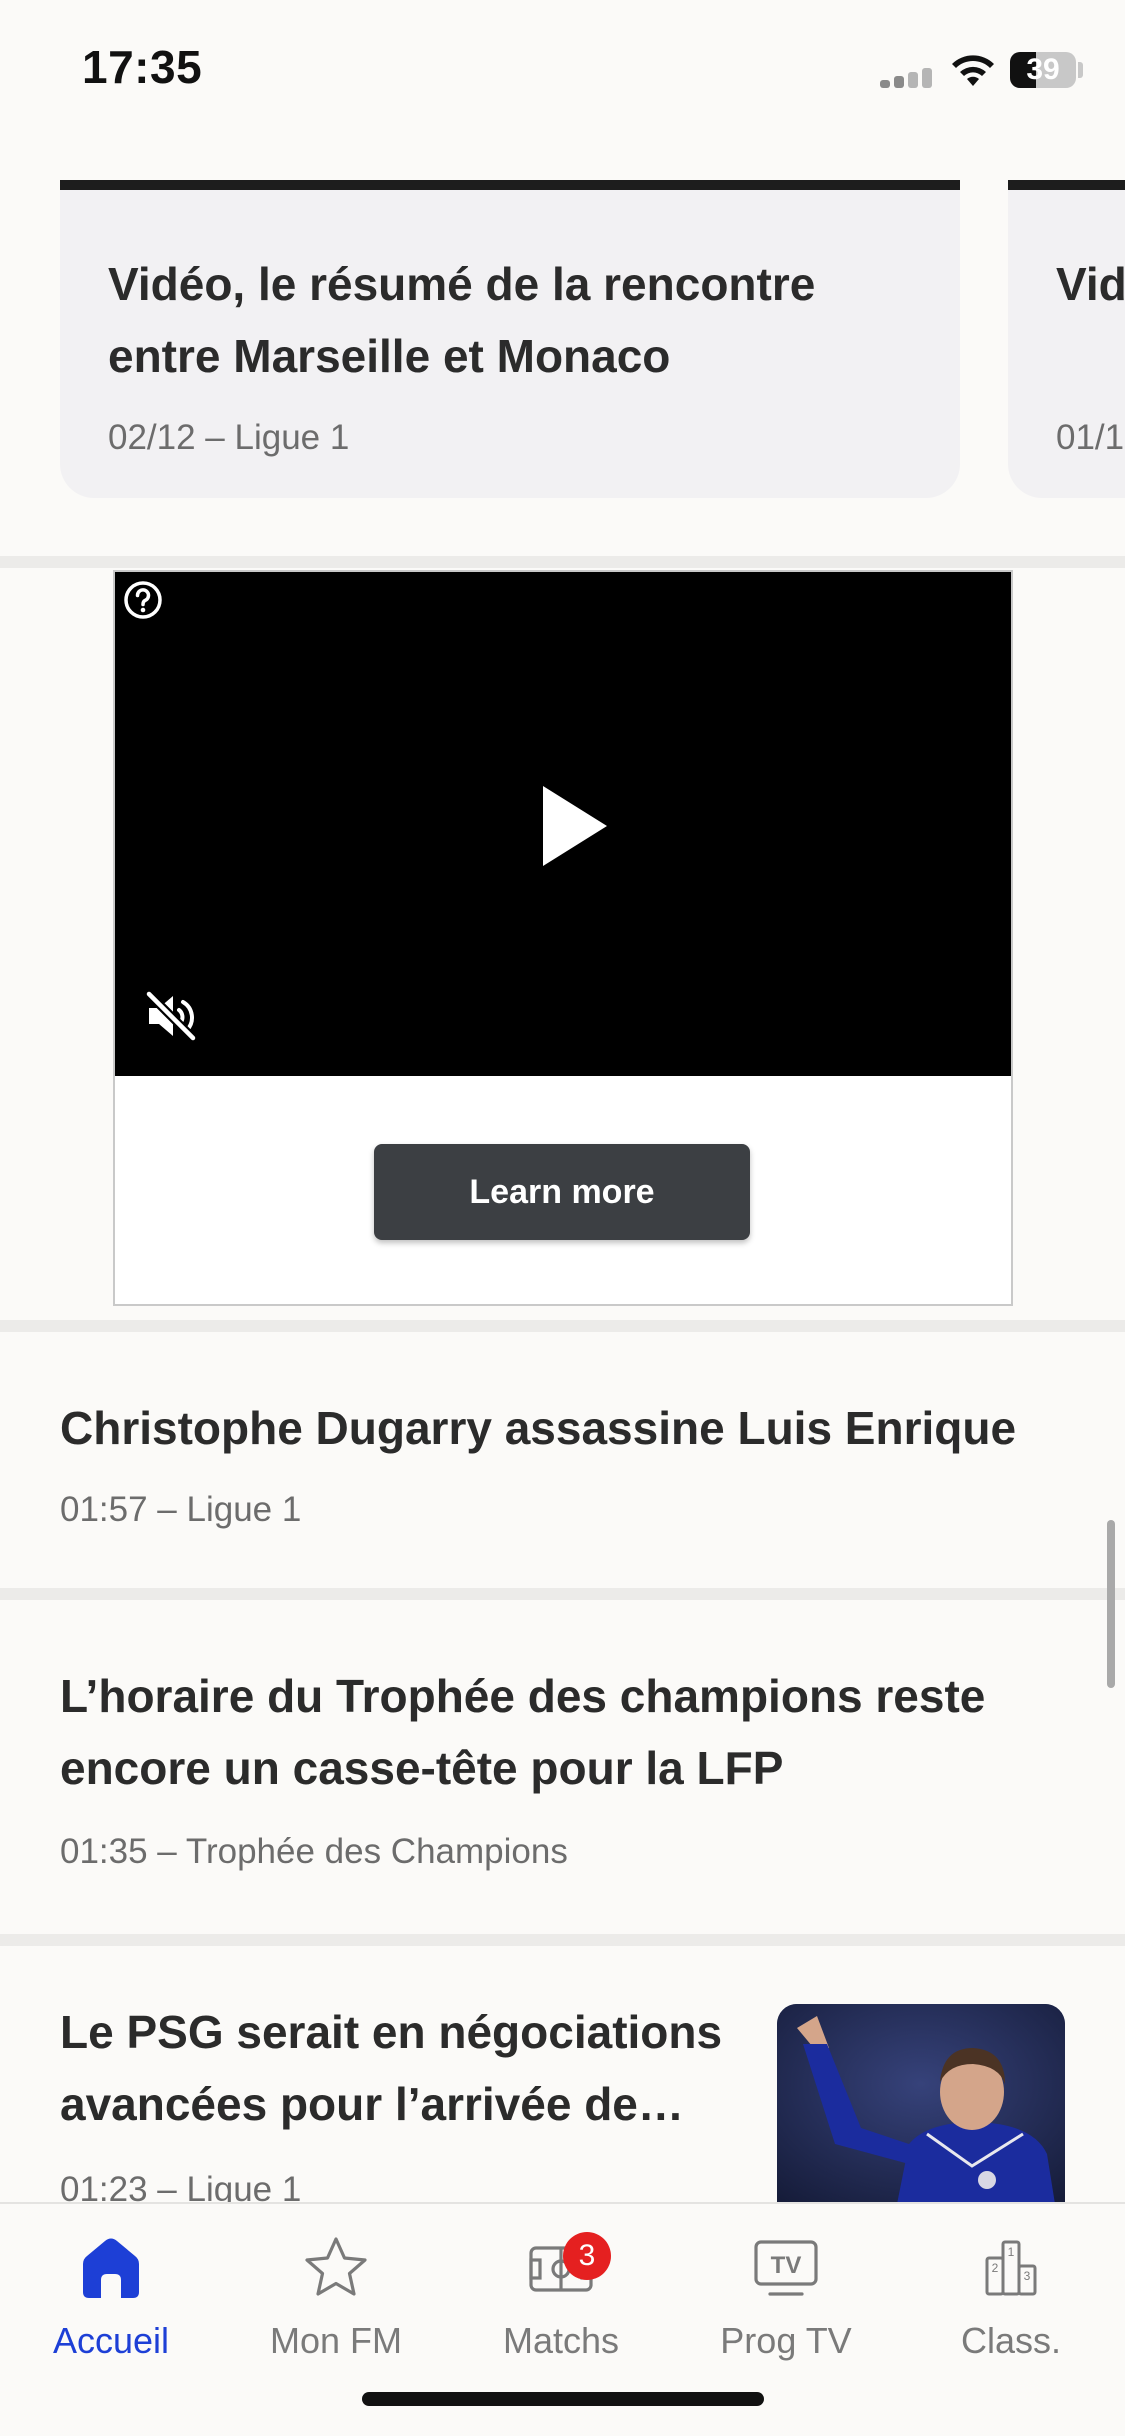 The height and width of the screenshot is (2436, 1125). Describe the element at coordinates (336, 2299) in the screenshot. I see `tab-mon-fm: Mon FM` at that location.